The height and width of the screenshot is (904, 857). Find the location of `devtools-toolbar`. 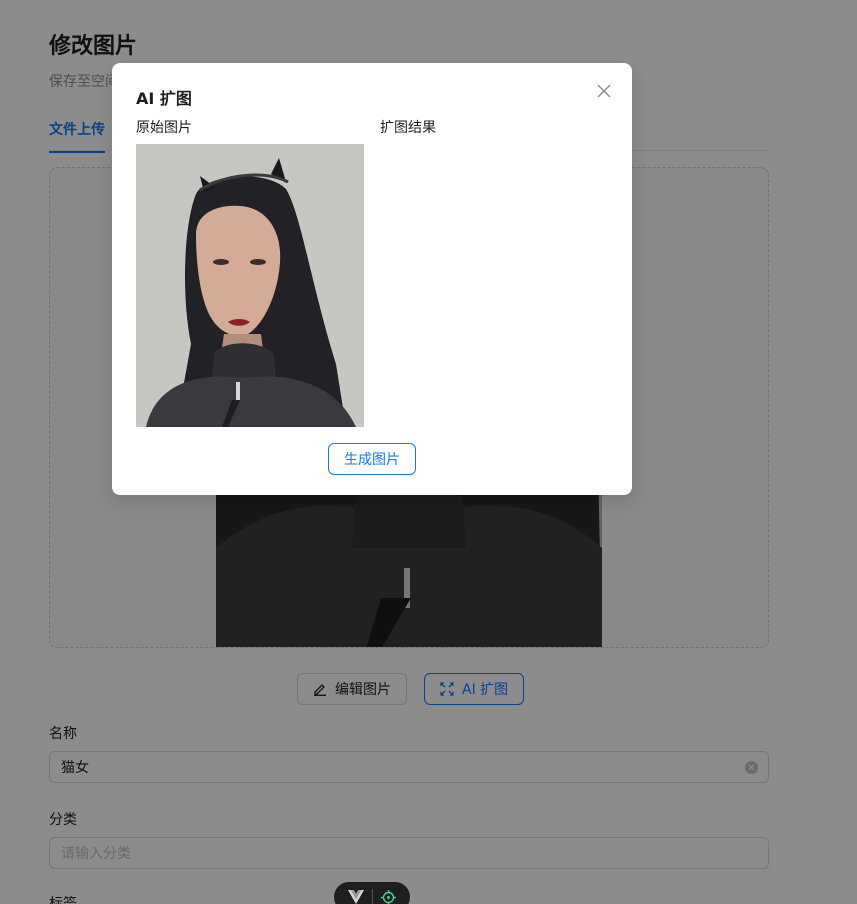

devtools-toolbar is located at coordinates (372, 893).